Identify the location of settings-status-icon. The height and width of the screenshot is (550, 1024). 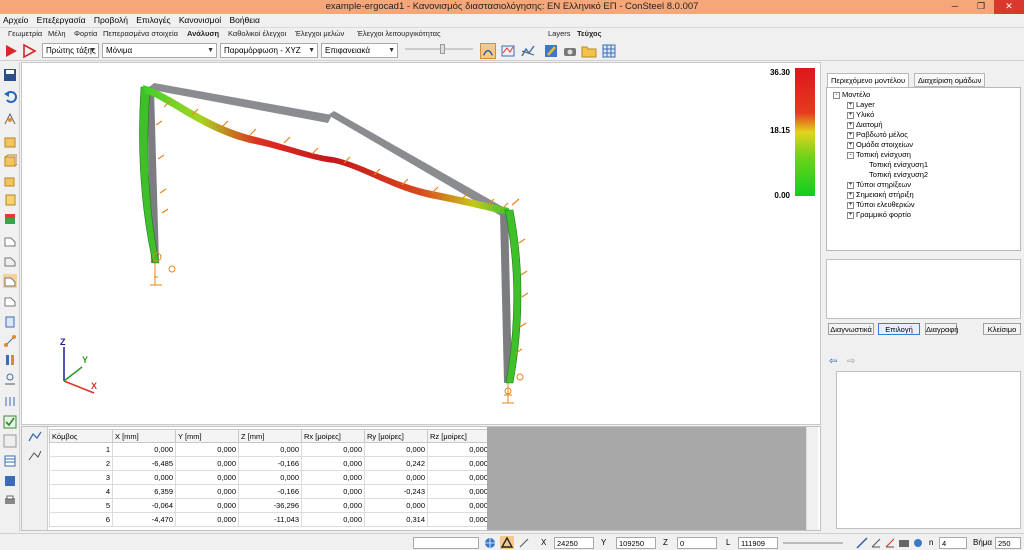
(918, 543).